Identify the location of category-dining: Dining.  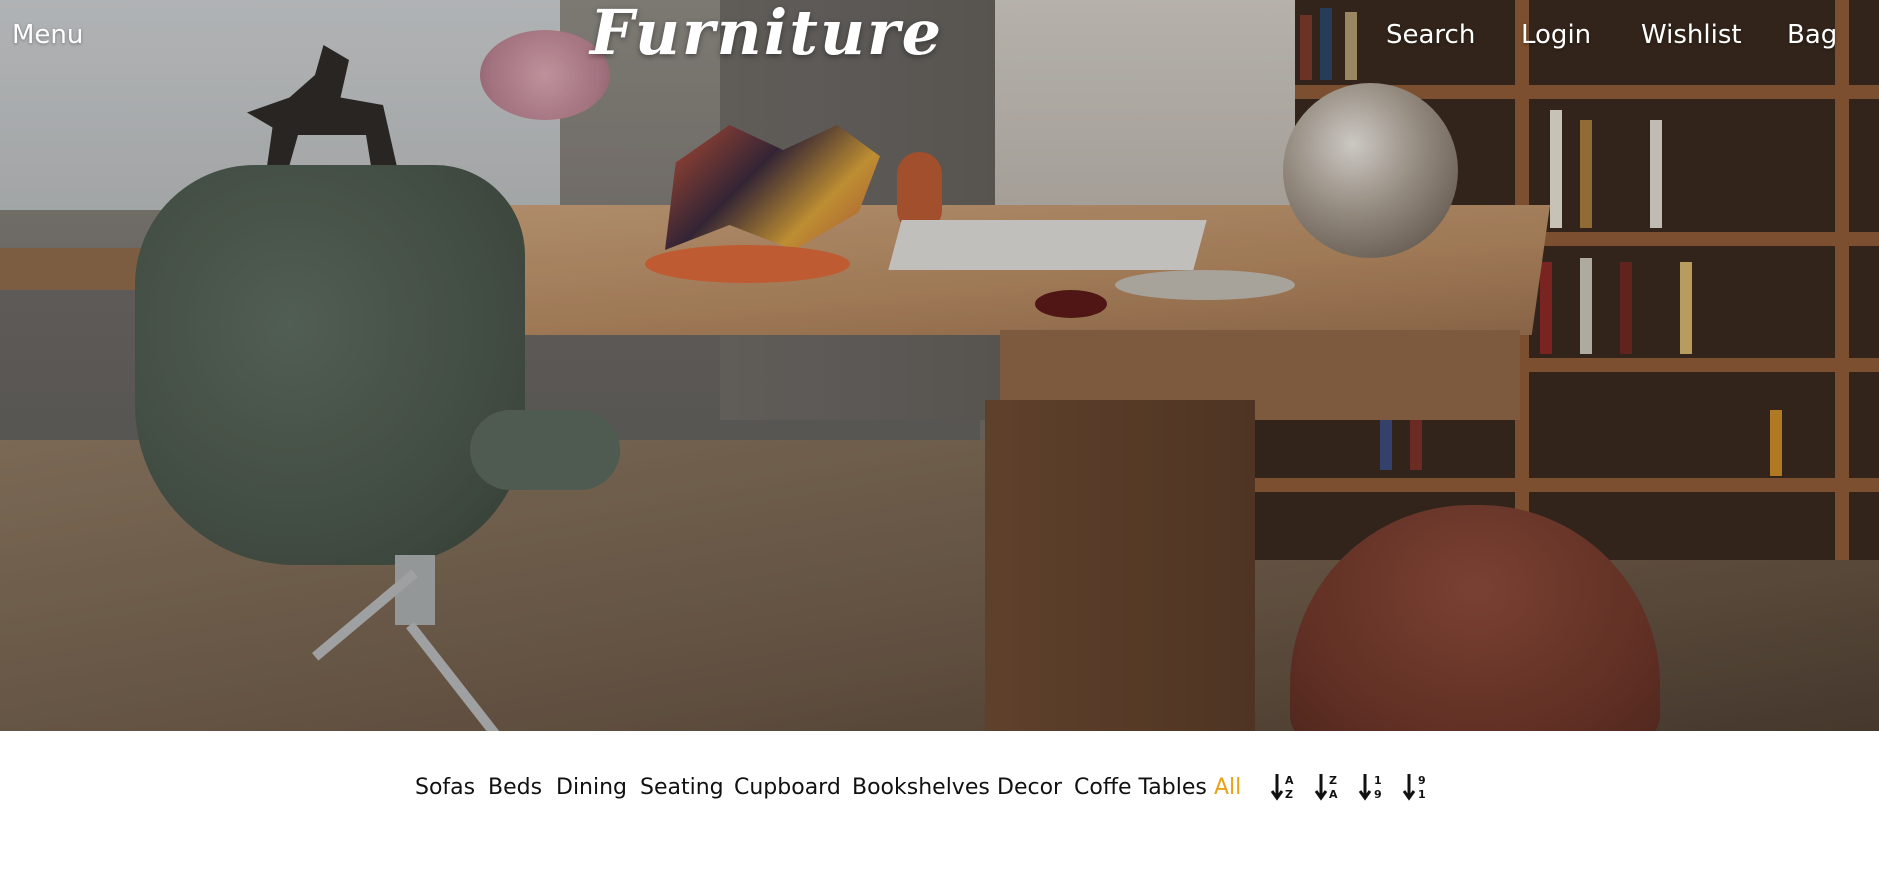
(591, 787).